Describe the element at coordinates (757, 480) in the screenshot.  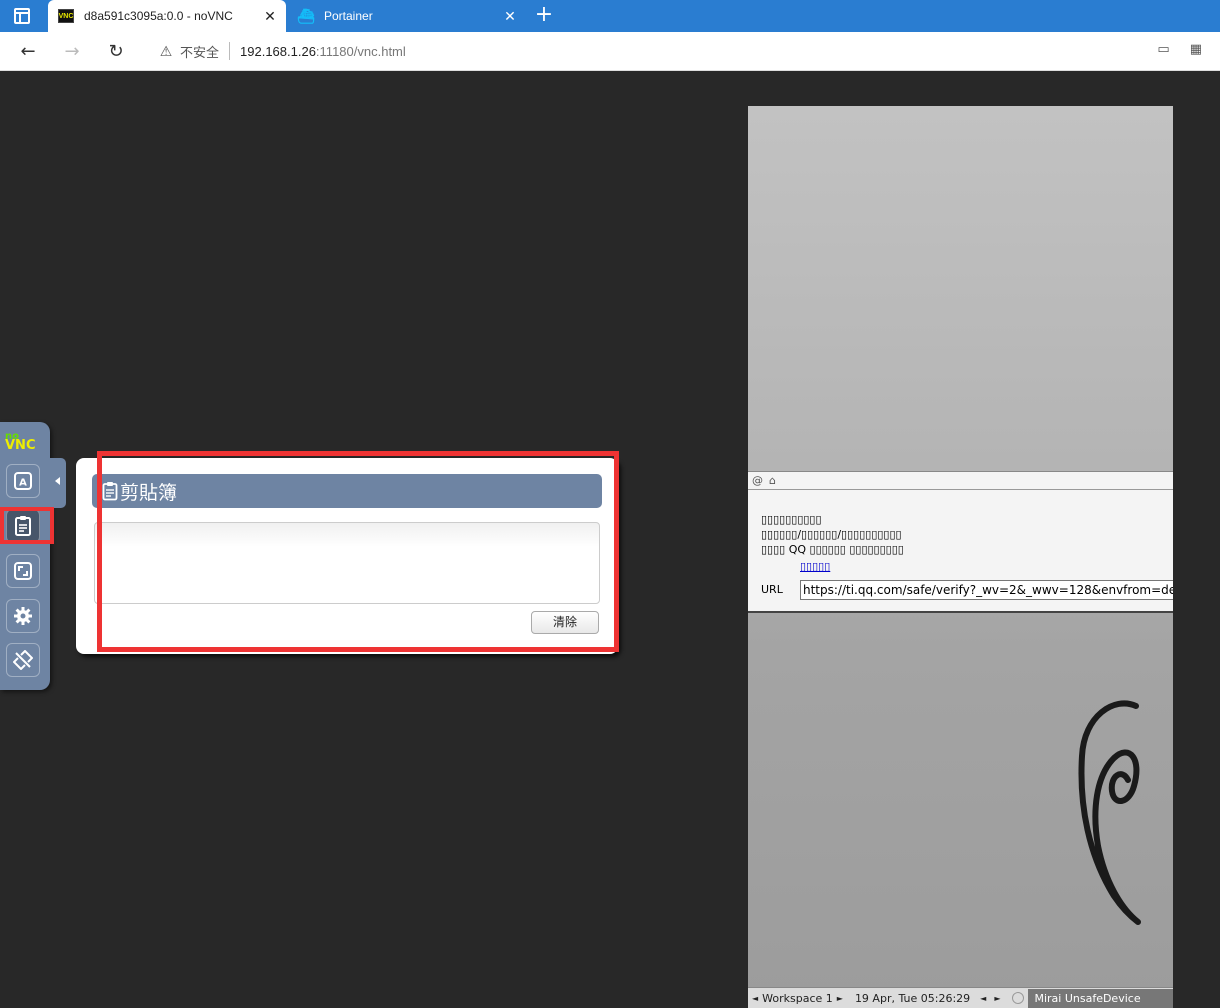
I see `debian-swirl-icon: @` at that location.